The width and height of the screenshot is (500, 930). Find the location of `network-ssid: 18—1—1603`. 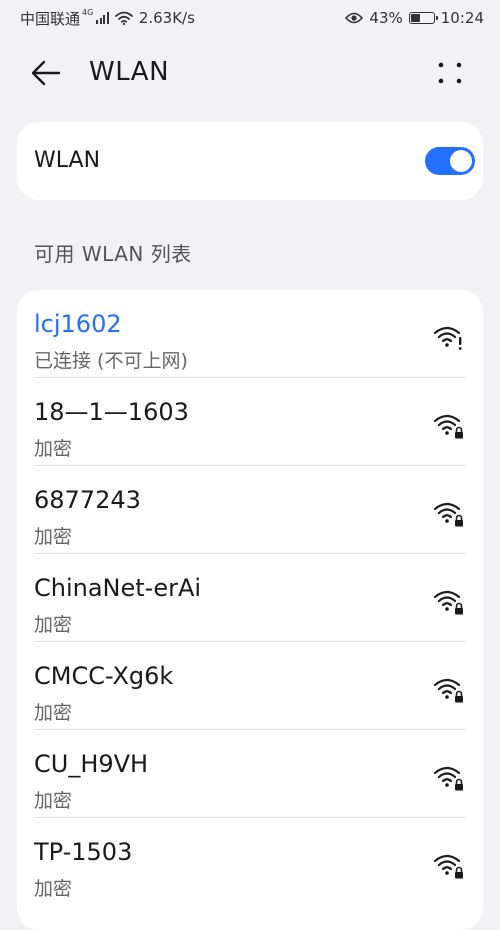

network-ssid: 18—1—1603 is located at coordinates (111, 412).